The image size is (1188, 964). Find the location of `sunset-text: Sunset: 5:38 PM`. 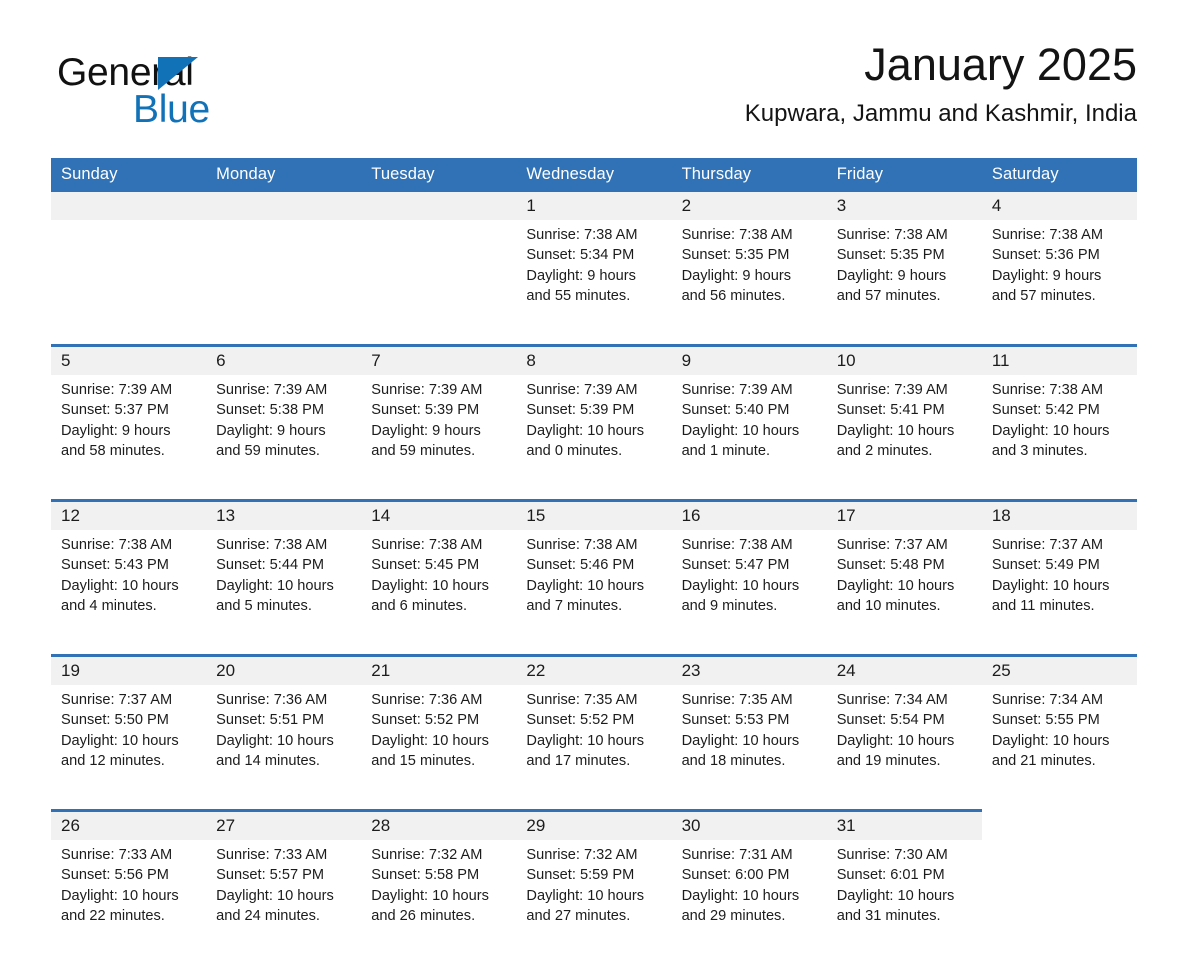

sunset-text: Sunset: 5:38 PM is located at coordinates (270, 410).